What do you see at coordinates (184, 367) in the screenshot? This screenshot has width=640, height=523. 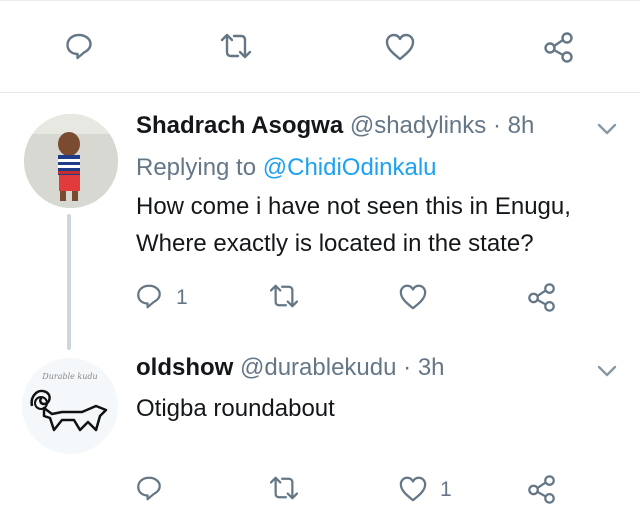 I see `display-name: oldshow` at bounding box center [184, 367].